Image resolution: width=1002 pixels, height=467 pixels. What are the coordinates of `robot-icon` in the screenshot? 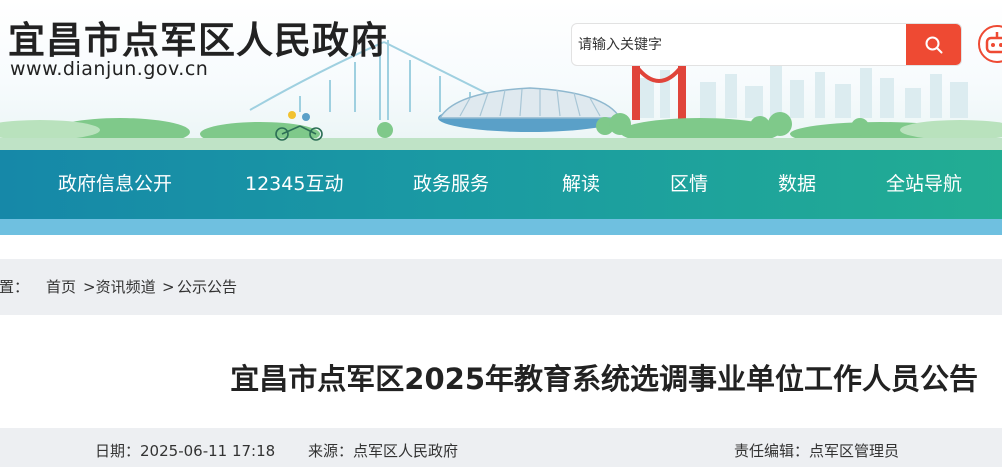 It's located at (989, 44).